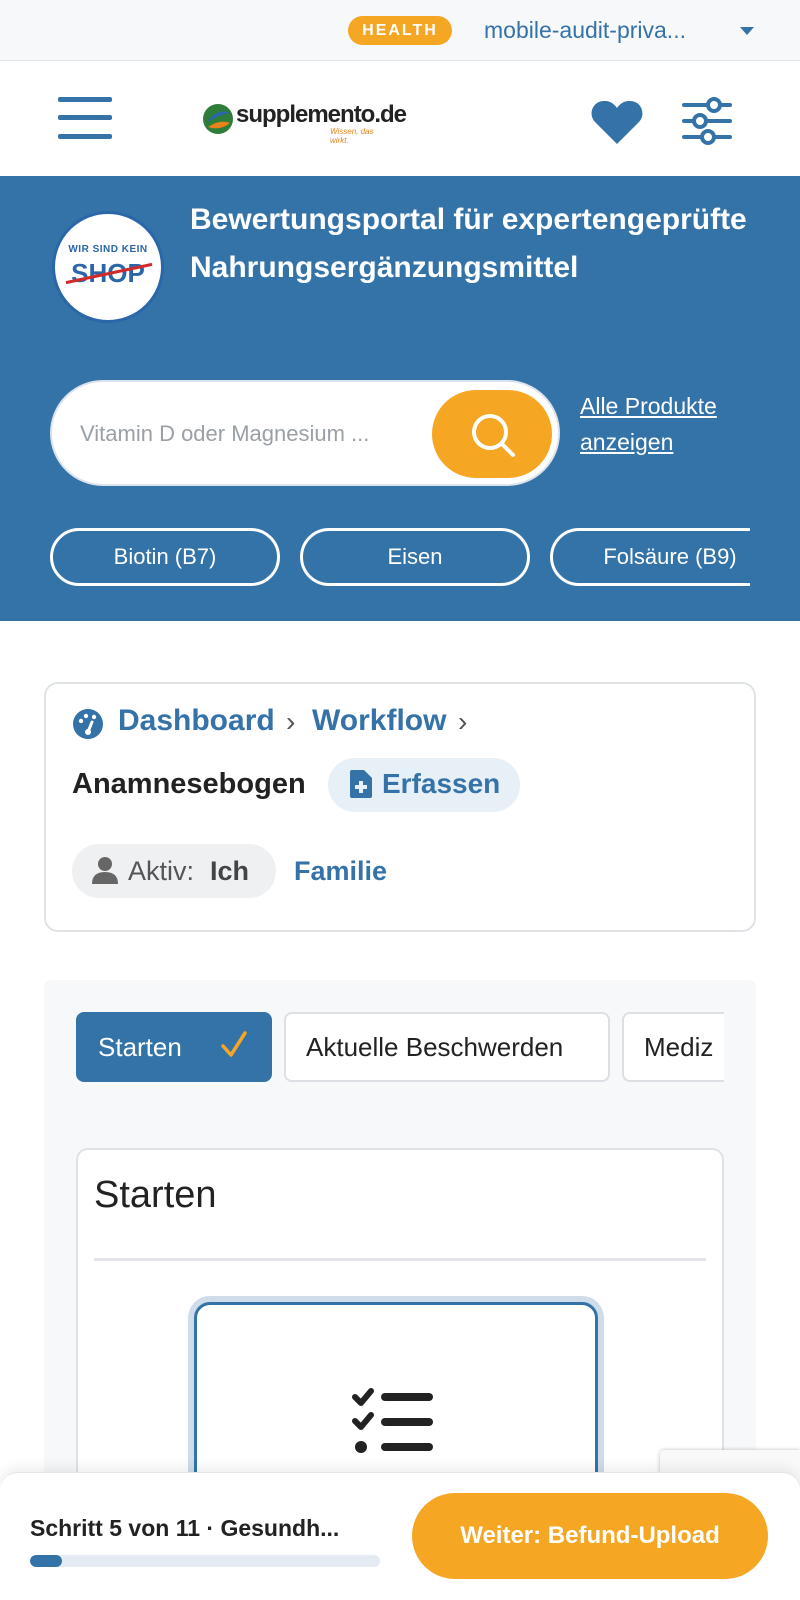  What do you see at coordinates (415, 557) in the screenshot?
I see `chip-eisen: Eisen` at bounding box center [415, 557].